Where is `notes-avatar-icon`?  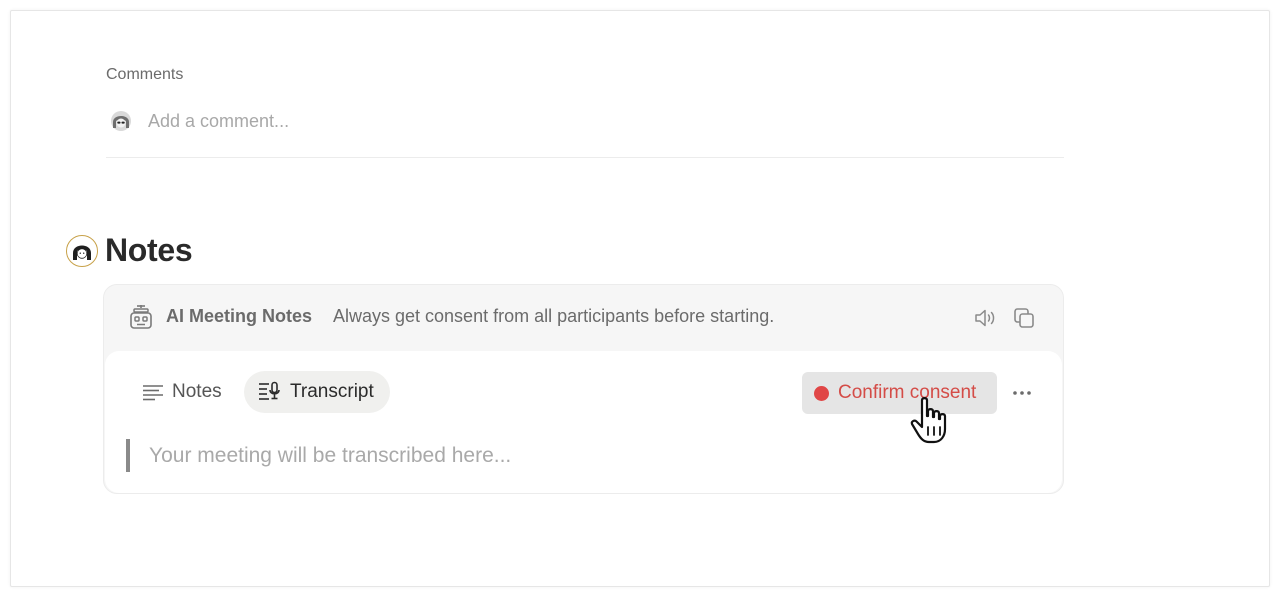 notes-avatar-icon is located at coordinates (82, 250).